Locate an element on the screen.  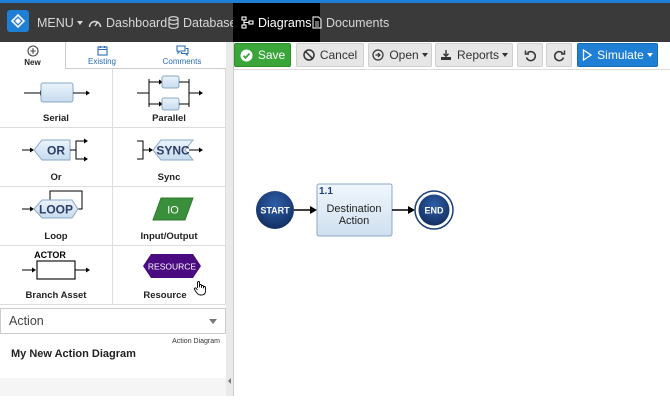
cancel-label: Cancel is located at coordinates (338, 55).